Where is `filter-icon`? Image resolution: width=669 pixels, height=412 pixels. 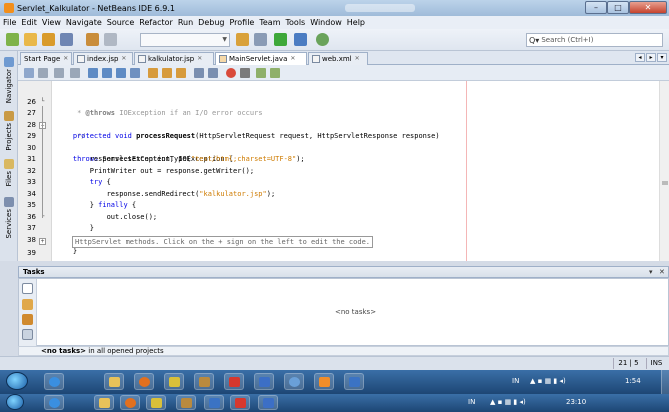 filter-icon is located at coordinates (27, 334).